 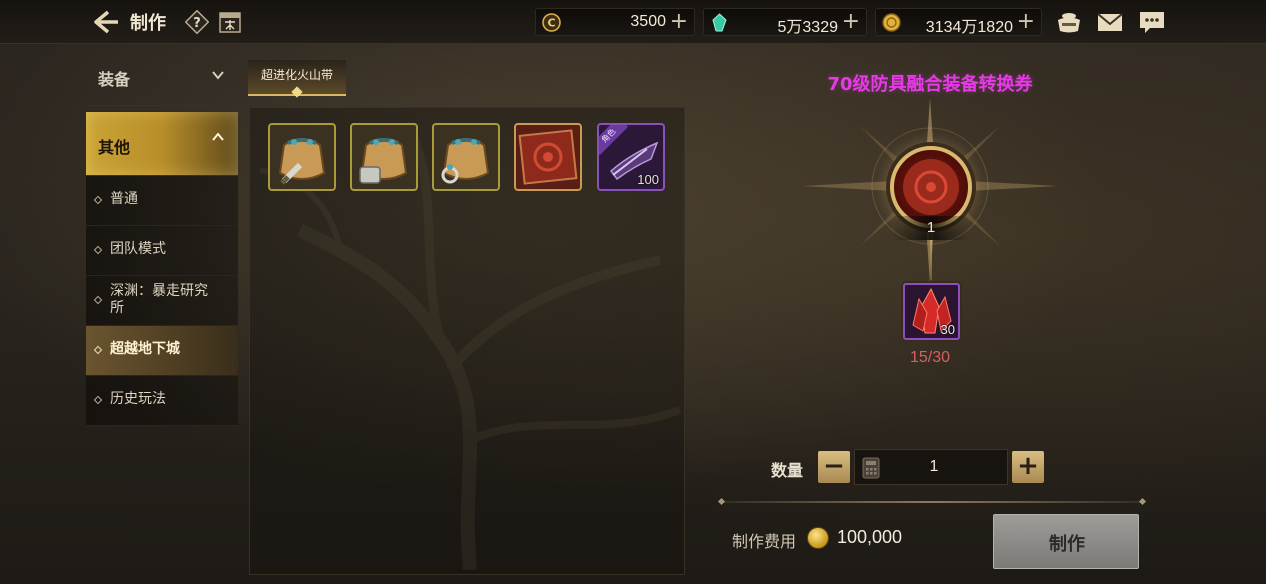 What do you see at coordinates (648, 179) in the screenshot?
I see `item-quantity: 100` at bounding box center [648, 179].